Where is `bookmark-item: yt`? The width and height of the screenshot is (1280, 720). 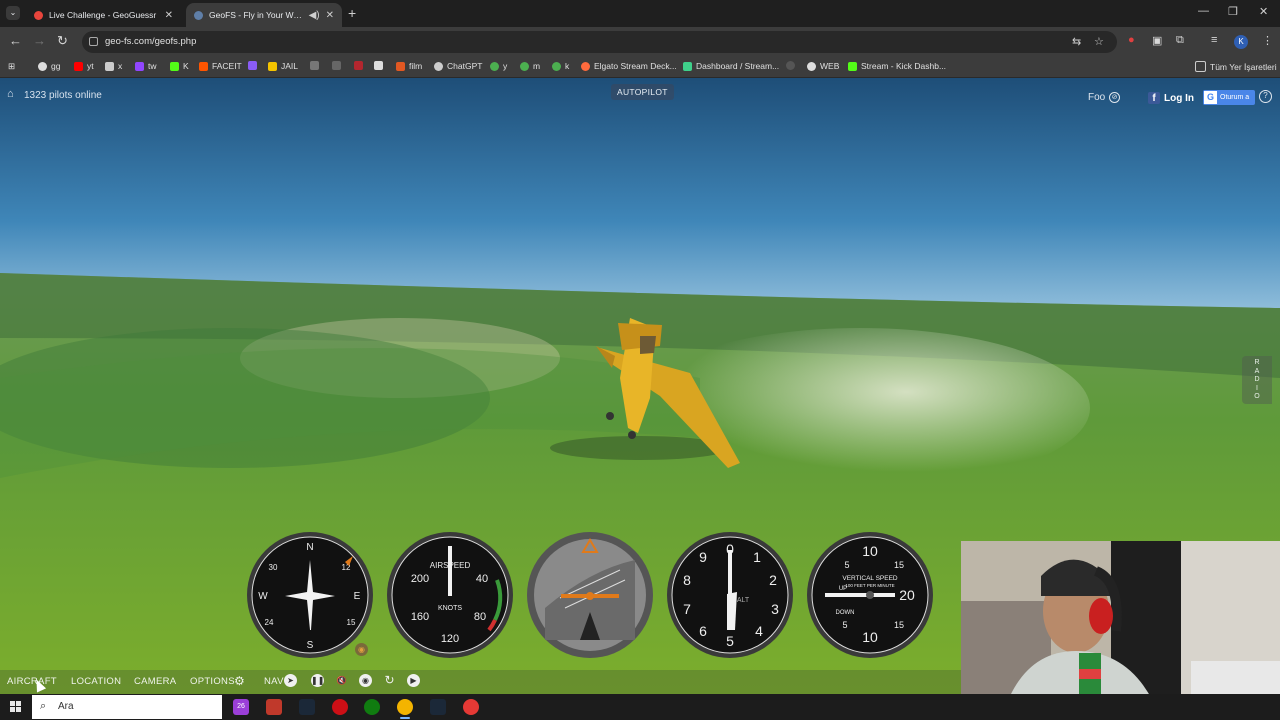
bookmark-item: yt is located at coordinates (84, 66).